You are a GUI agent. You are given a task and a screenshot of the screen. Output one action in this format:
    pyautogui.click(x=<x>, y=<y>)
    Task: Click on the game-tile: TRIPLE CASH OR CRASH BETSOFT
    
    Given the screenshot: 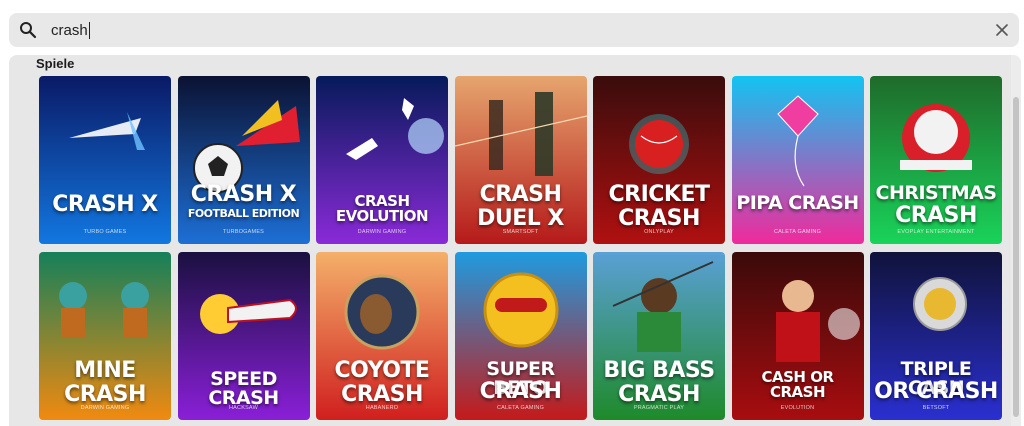 What is the action you would take?
    pyautogui.click(x=936, y=336)
    